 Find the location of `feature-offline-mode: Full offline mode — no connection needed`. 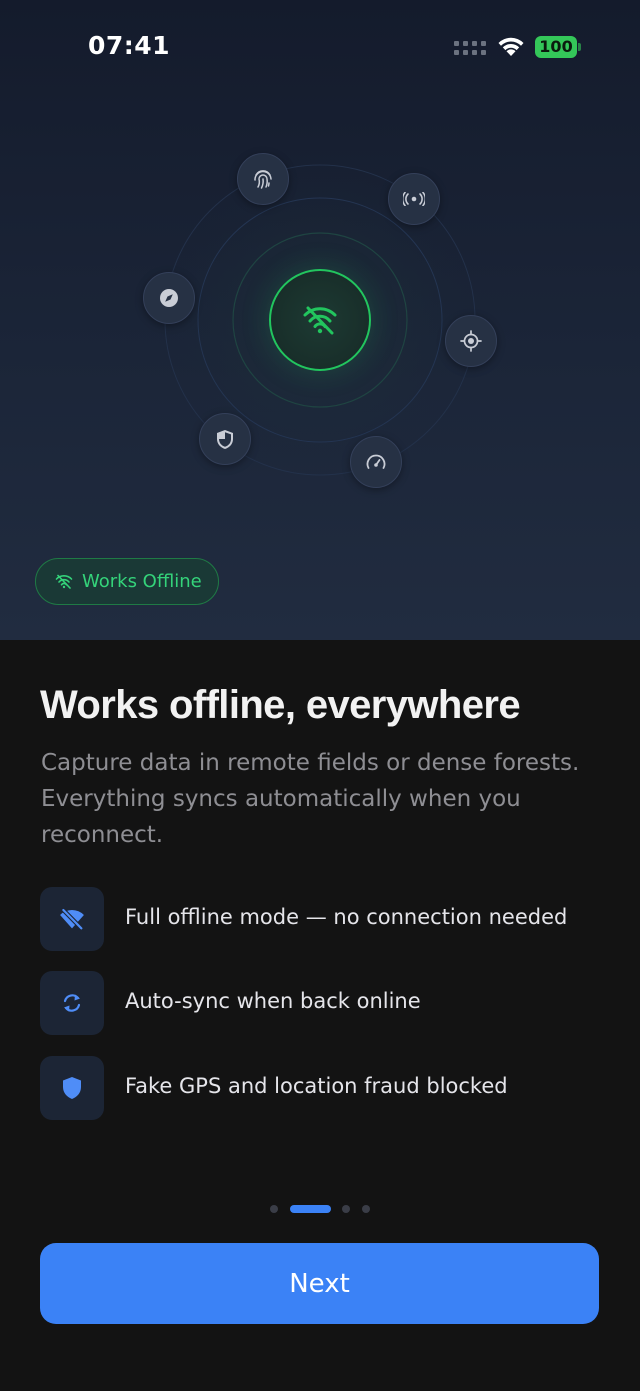

feature-offline-mode: Full offline mode — no connection needed is located at coordinates (325, 919).